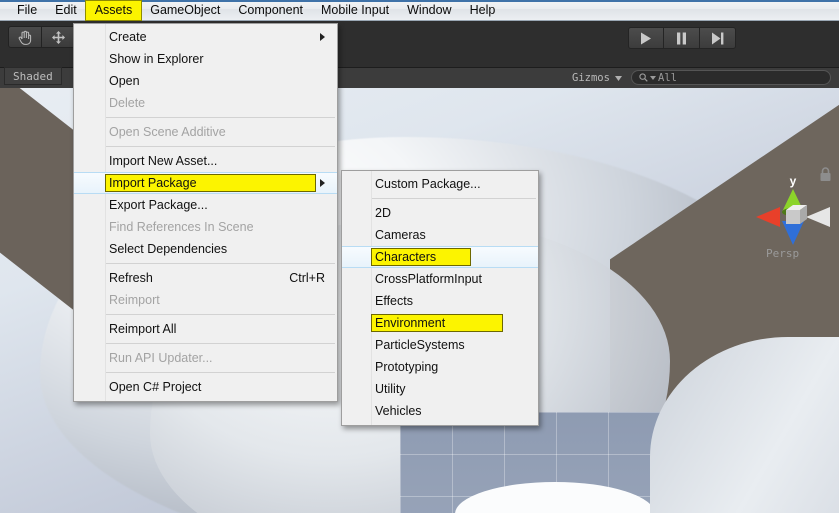 The width and height of the screenshot is (839, 513). I want to click on import-submenu-item-label: Cameras, so click(400, 235).